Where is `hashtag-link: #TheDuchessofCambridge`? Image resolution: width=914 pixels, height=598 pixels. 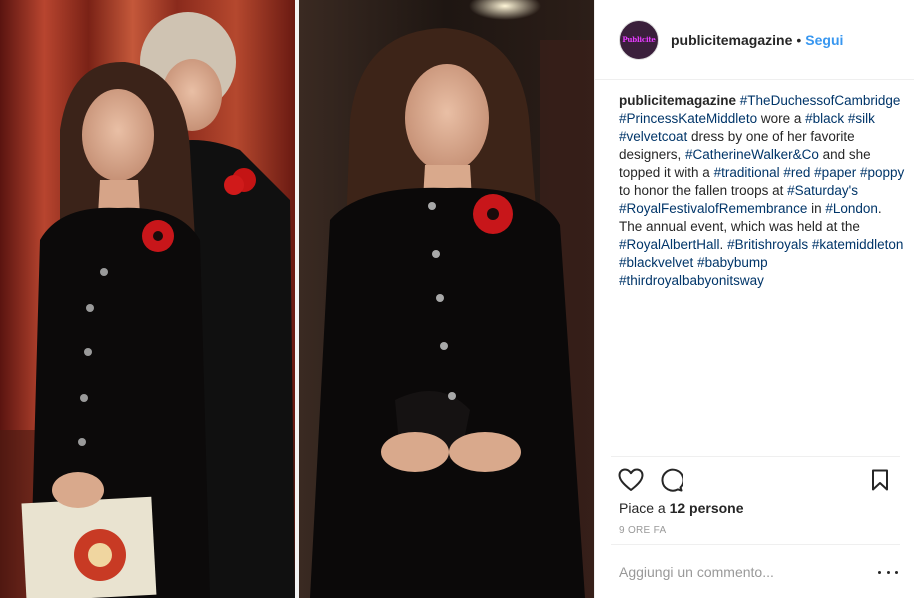
hashtag-link: #TheDuchessofCambridge is located at coordinates (820, 100).